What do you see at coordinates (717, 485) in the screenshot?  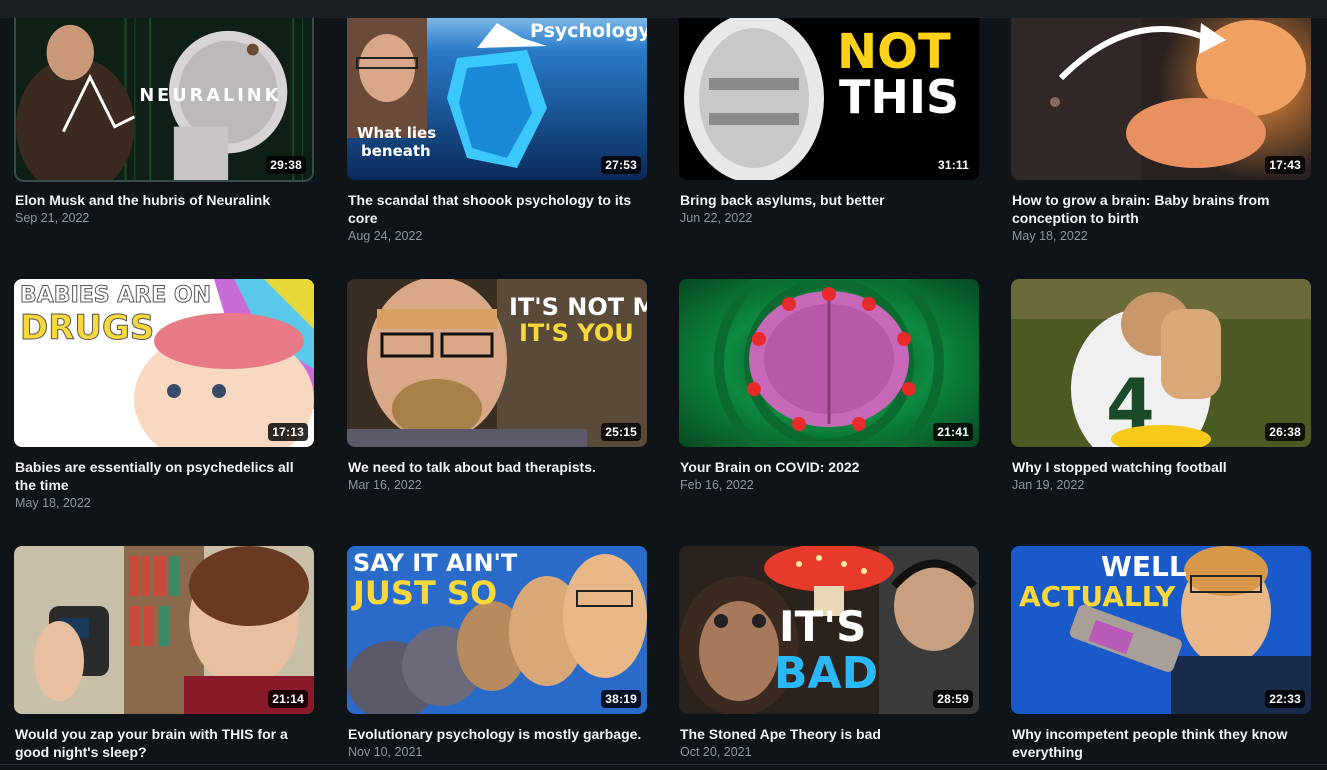 I see `video-date: Feb 16, 2022` at bounding box center [717, 485].